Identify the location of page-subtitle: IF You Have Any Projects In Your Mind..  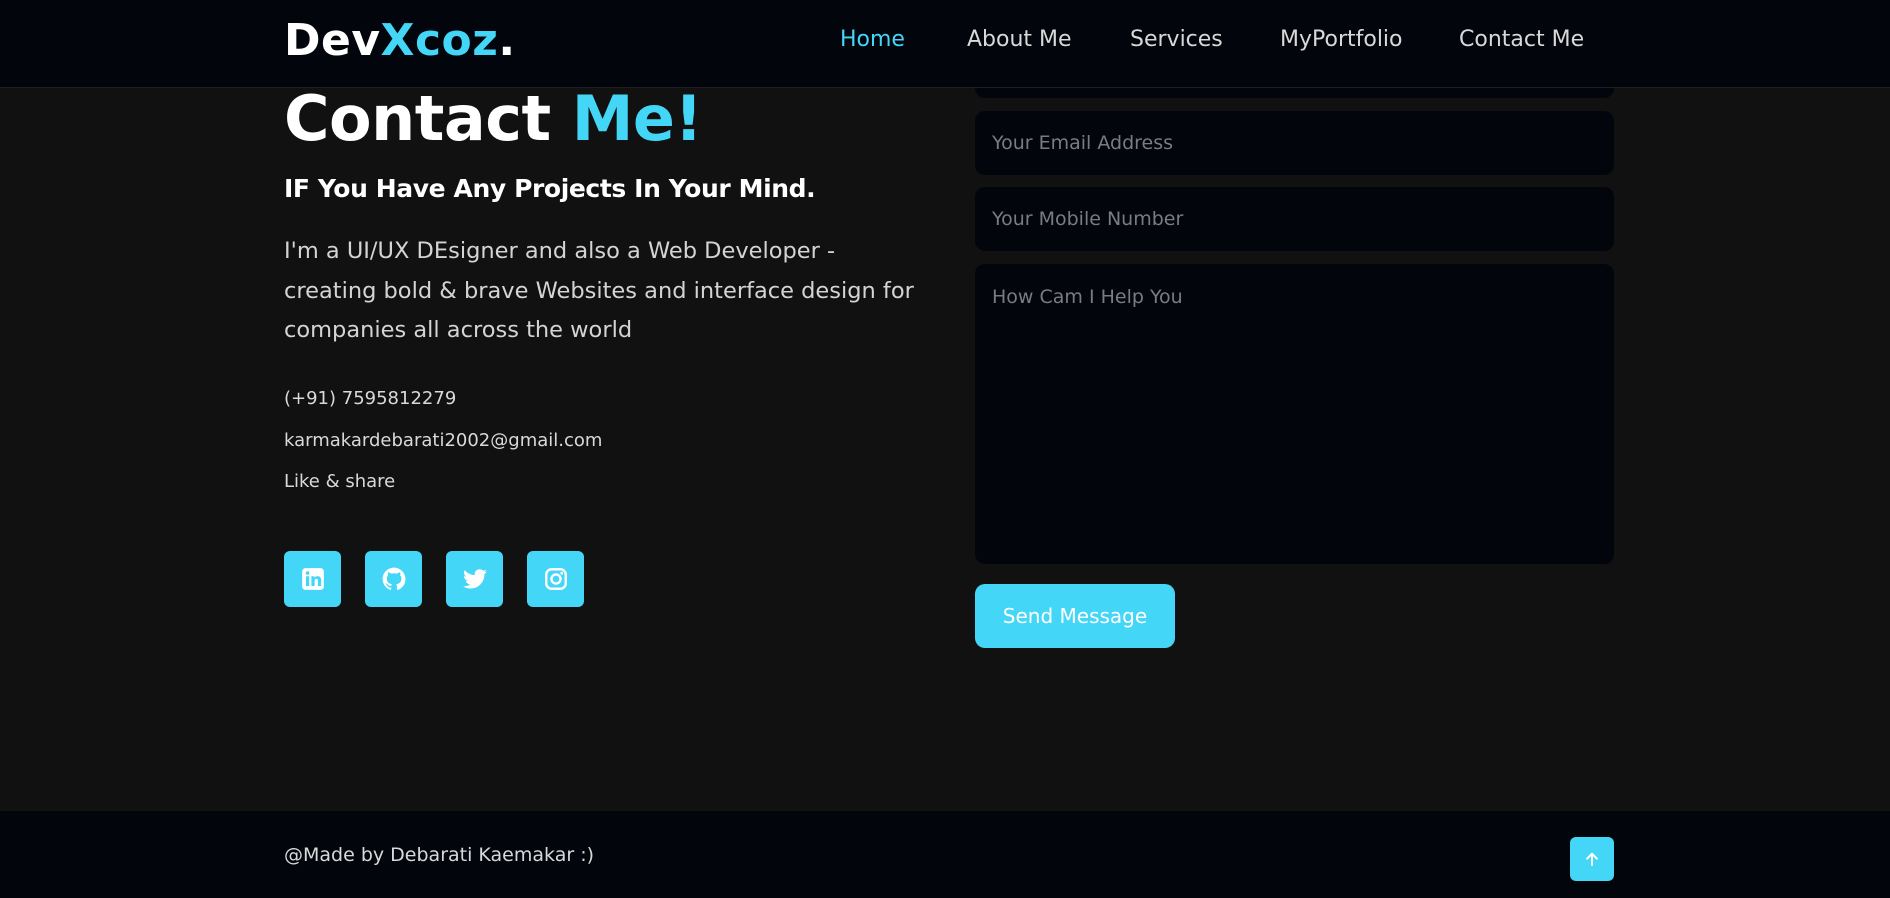
(550, 188).